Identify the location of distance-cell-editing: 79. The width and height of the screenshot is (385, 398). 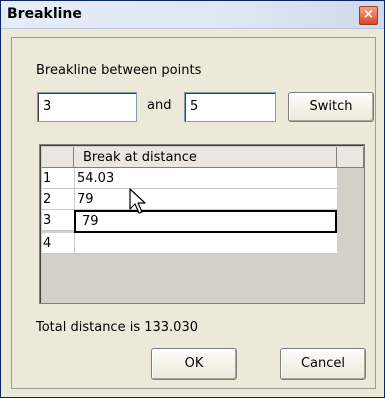
(205, 221).